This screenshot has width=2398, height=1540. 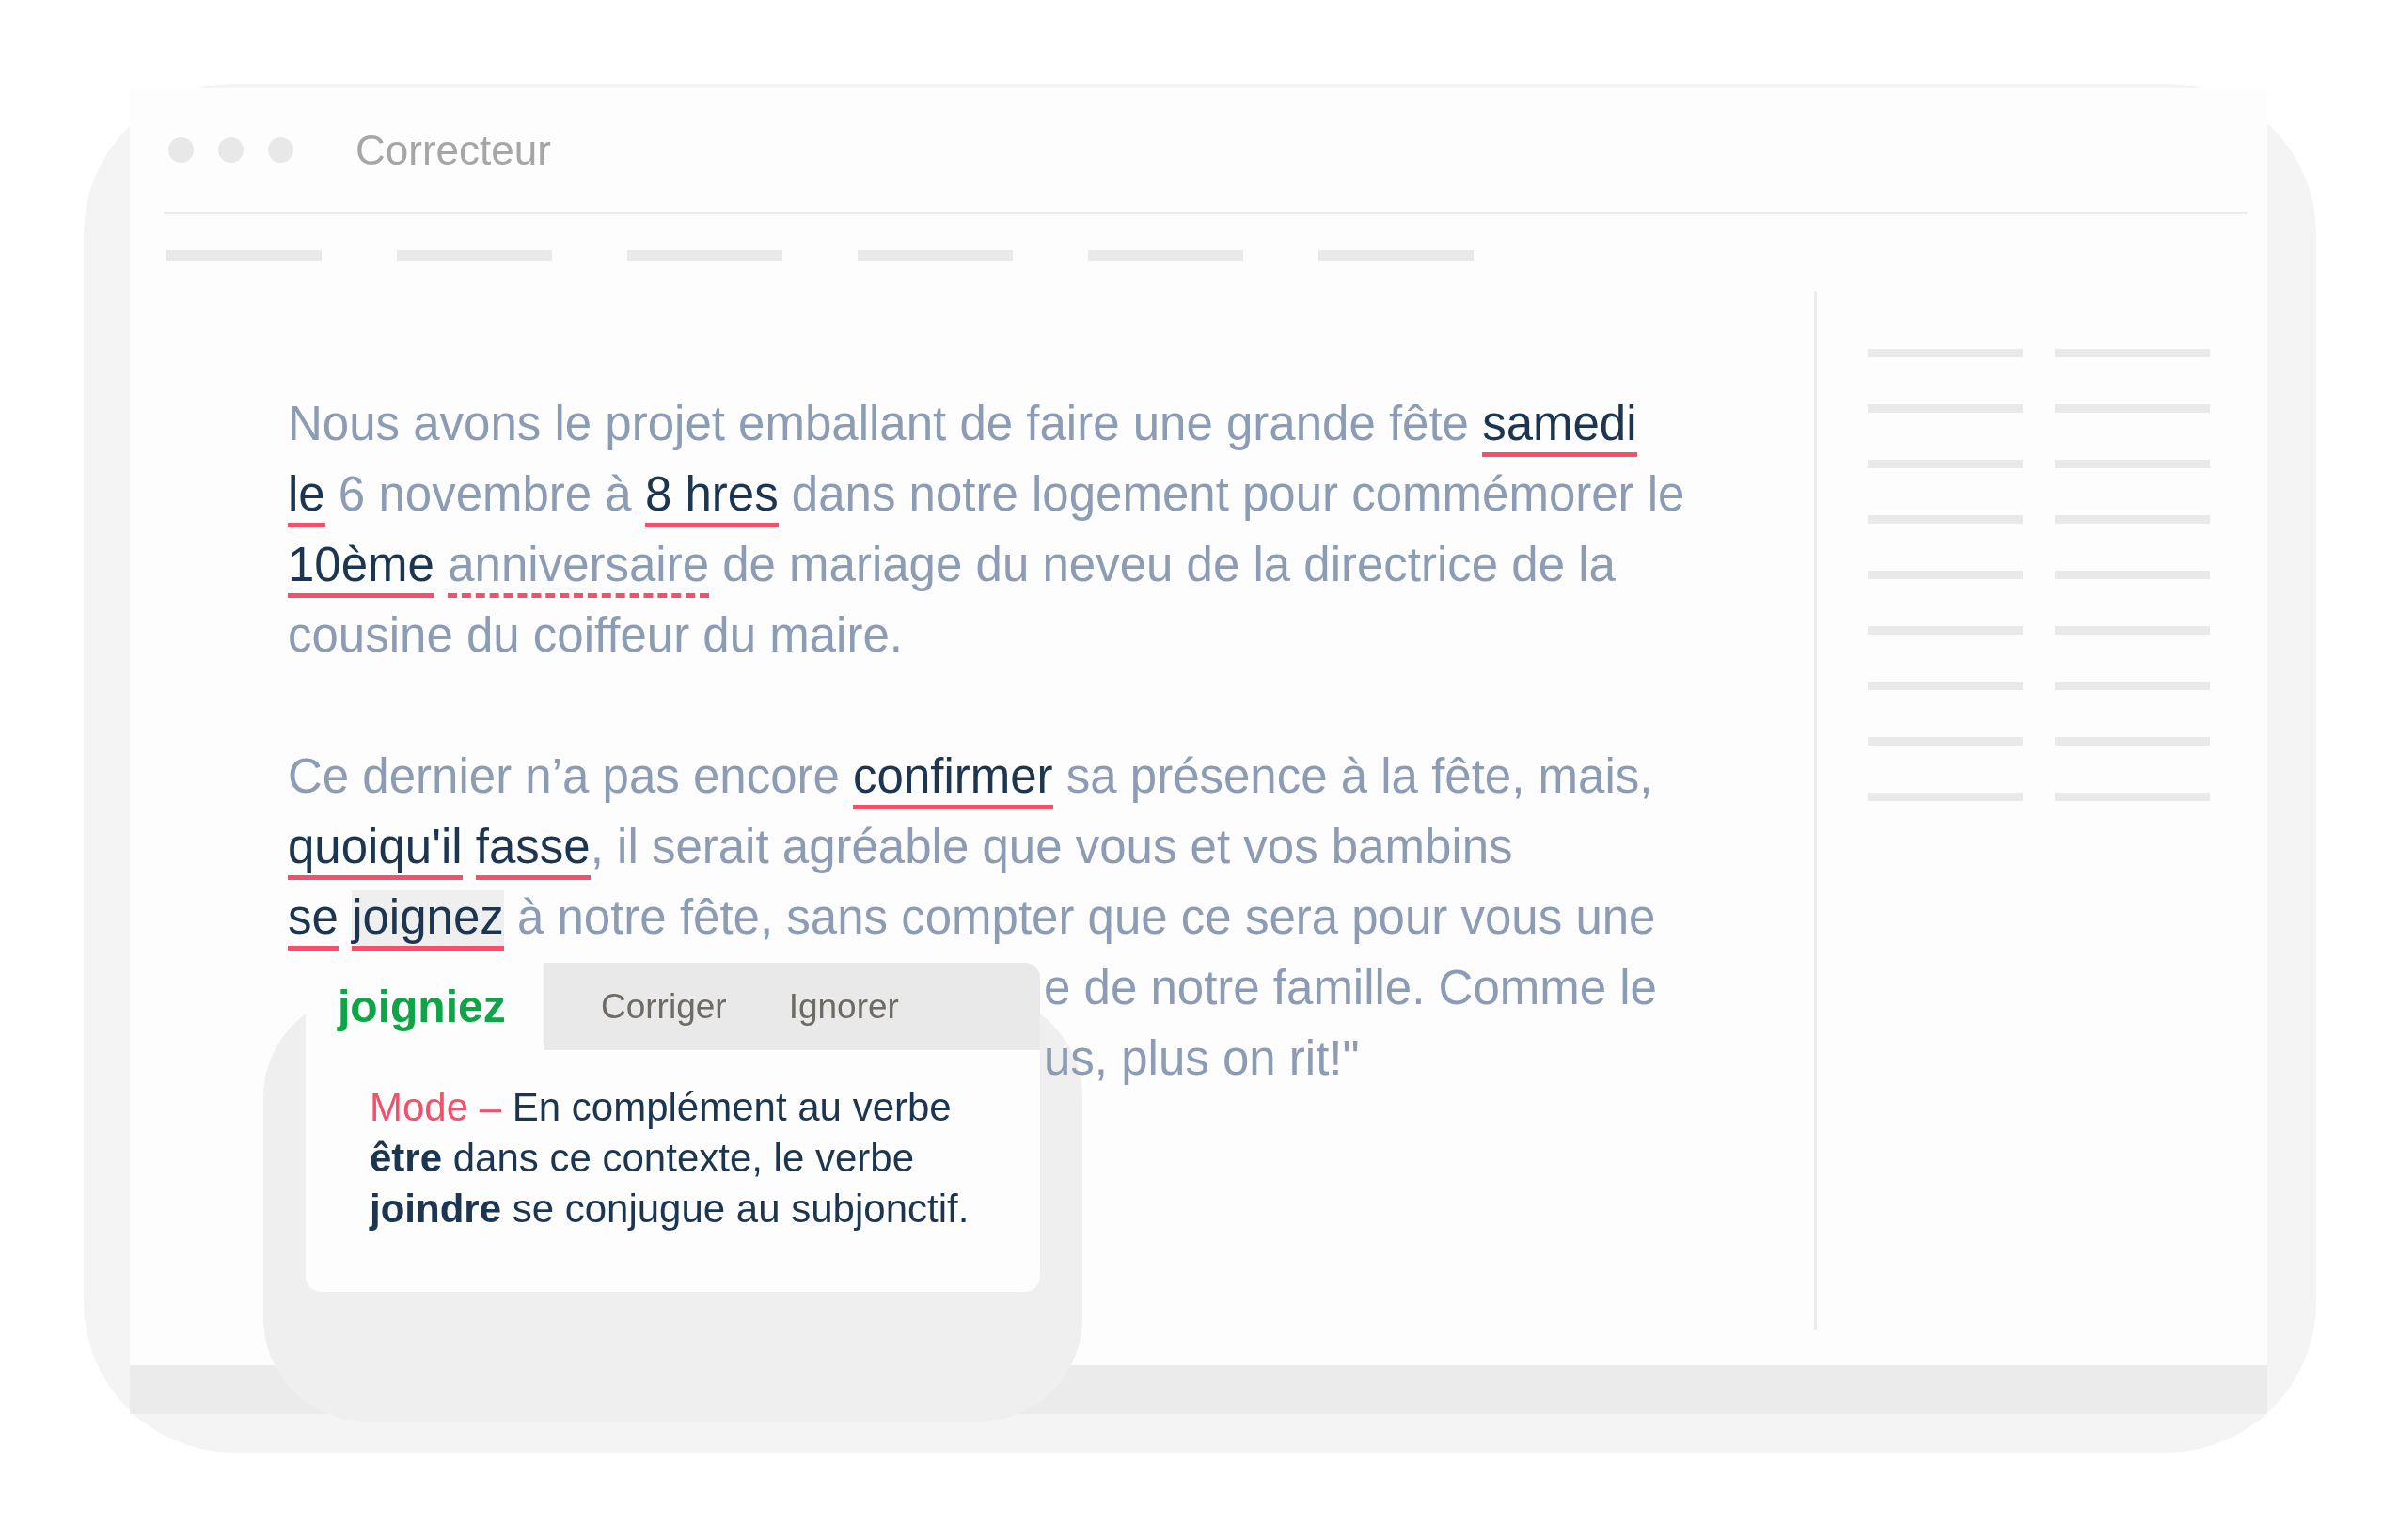 I want to click on body-text: sa présence à la fête, mais,, so click(x=1359, y=776).